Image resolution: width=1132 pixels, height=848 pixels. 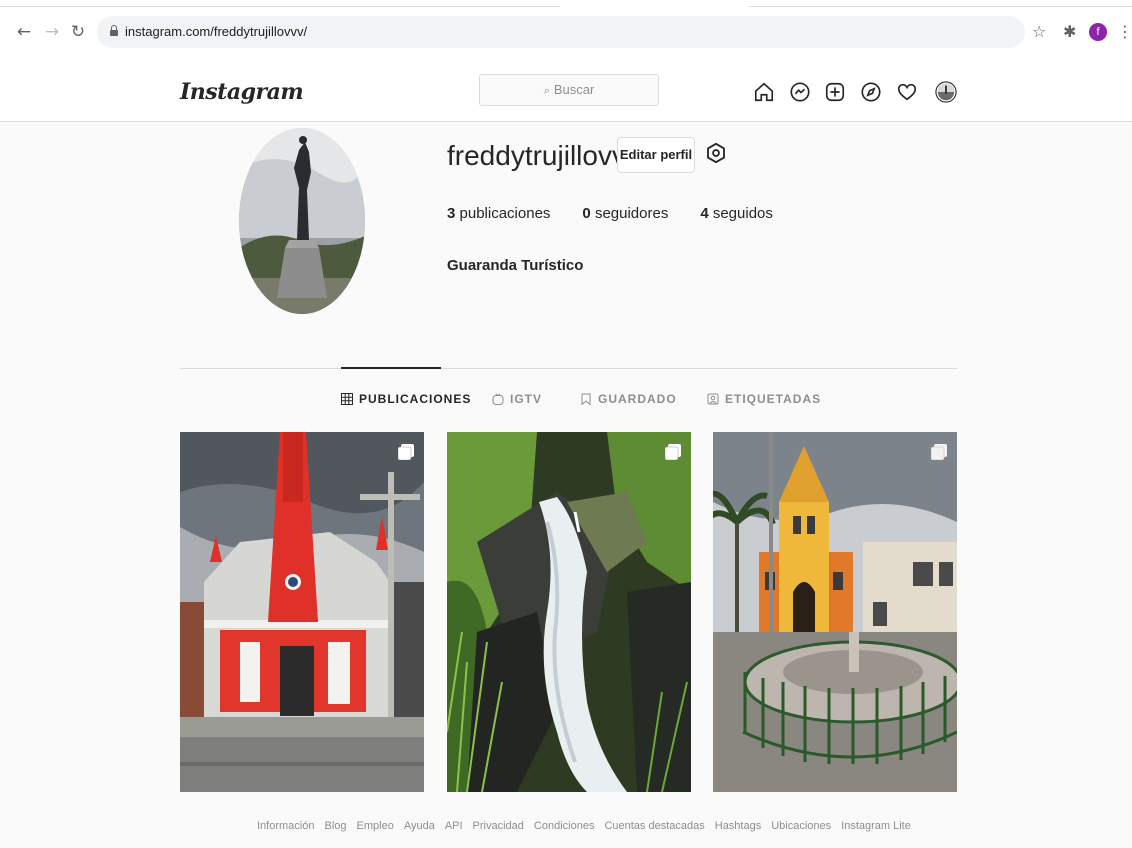 I want to click on grid-icon, so click(x=347, y=399).